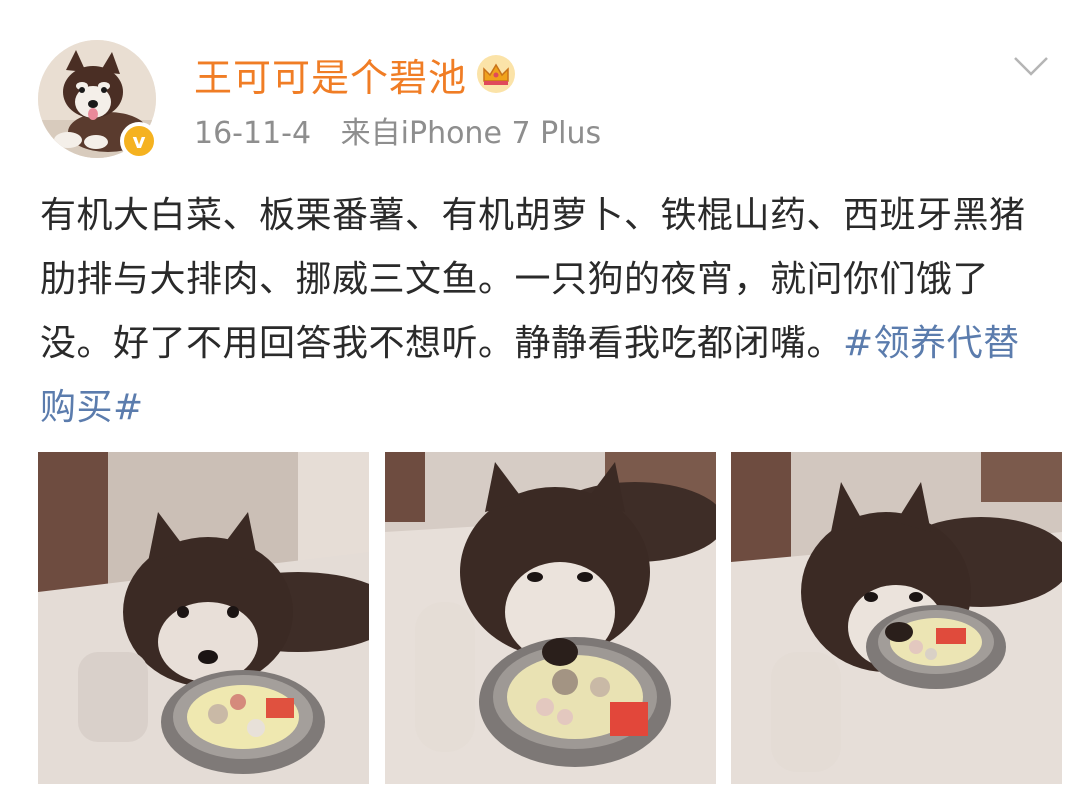 This screenshot has height=792, width=1080. I want to click on post-source: 来自iPhone 7 Plus, so click(471, 133).